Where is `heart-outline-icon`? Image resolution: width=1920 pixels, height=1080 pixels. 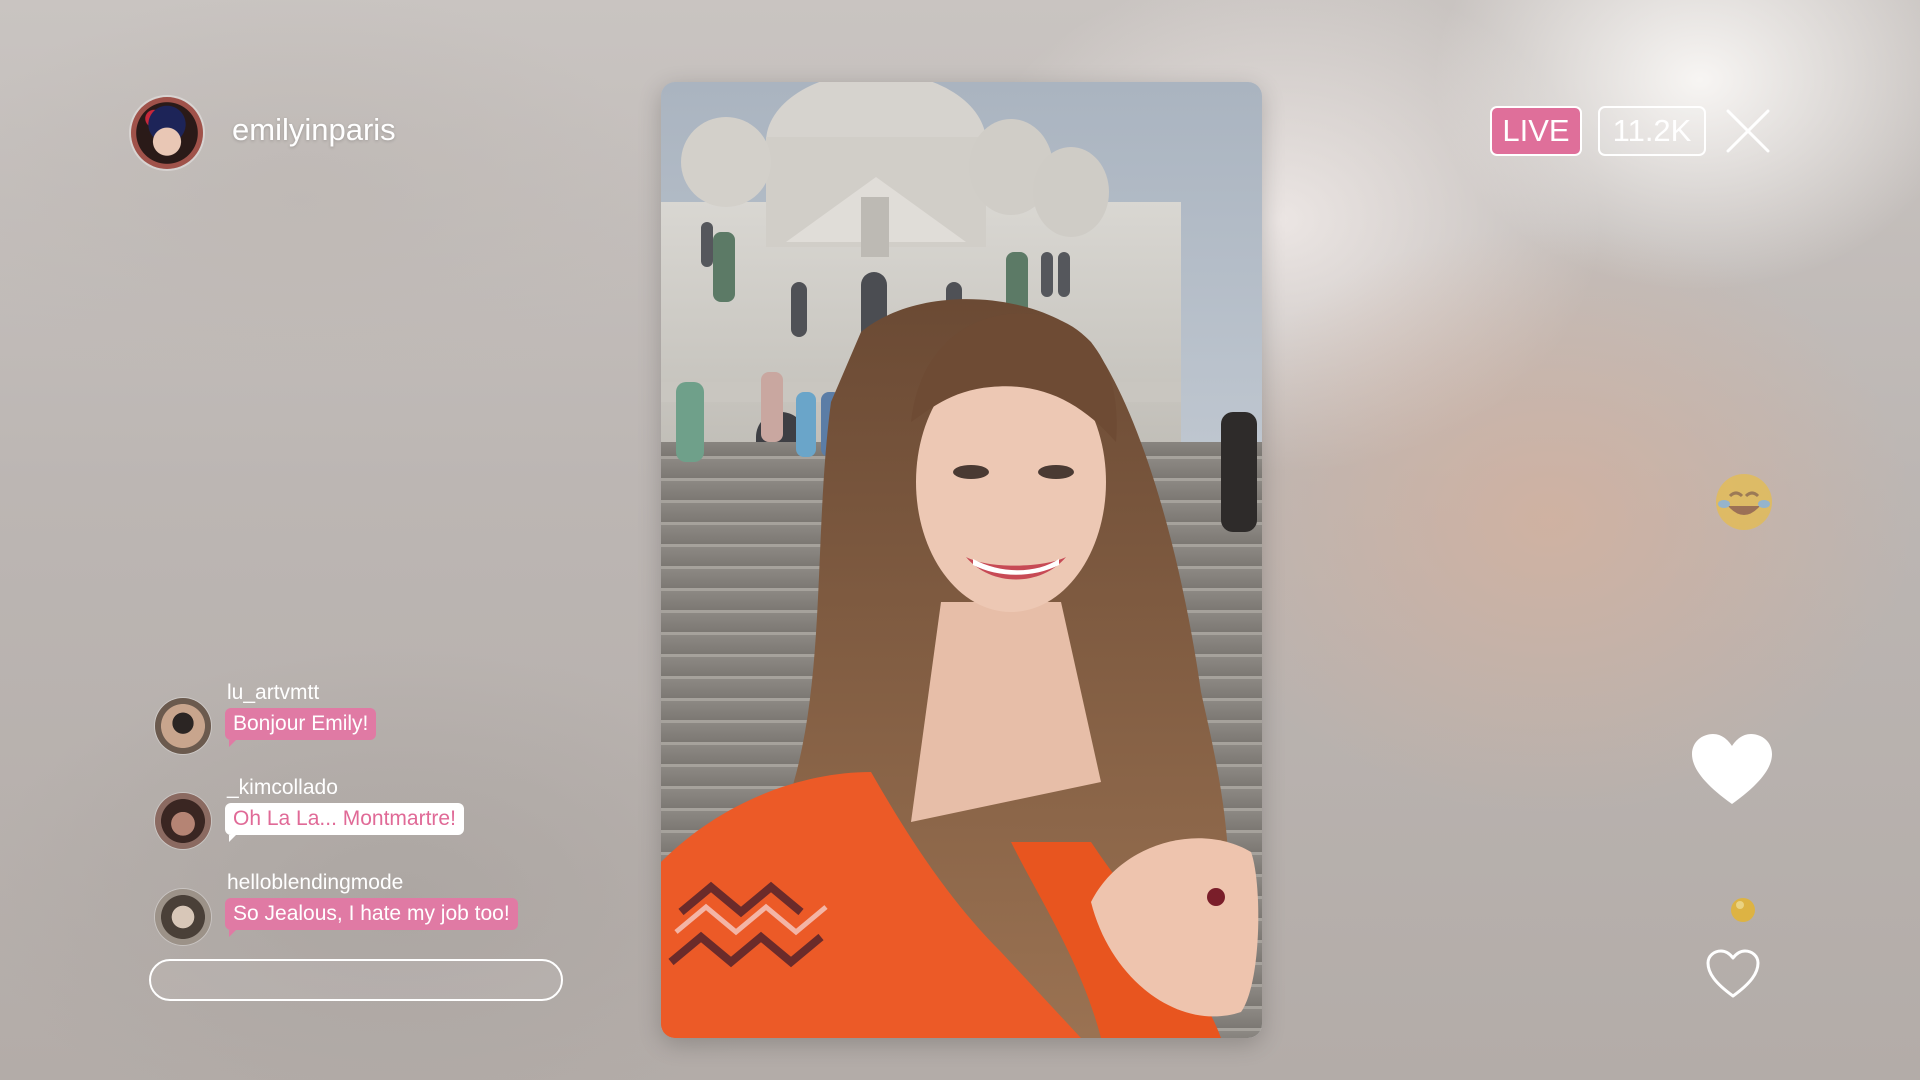
heart-outline-icon is located at coordinates (1733, 974).